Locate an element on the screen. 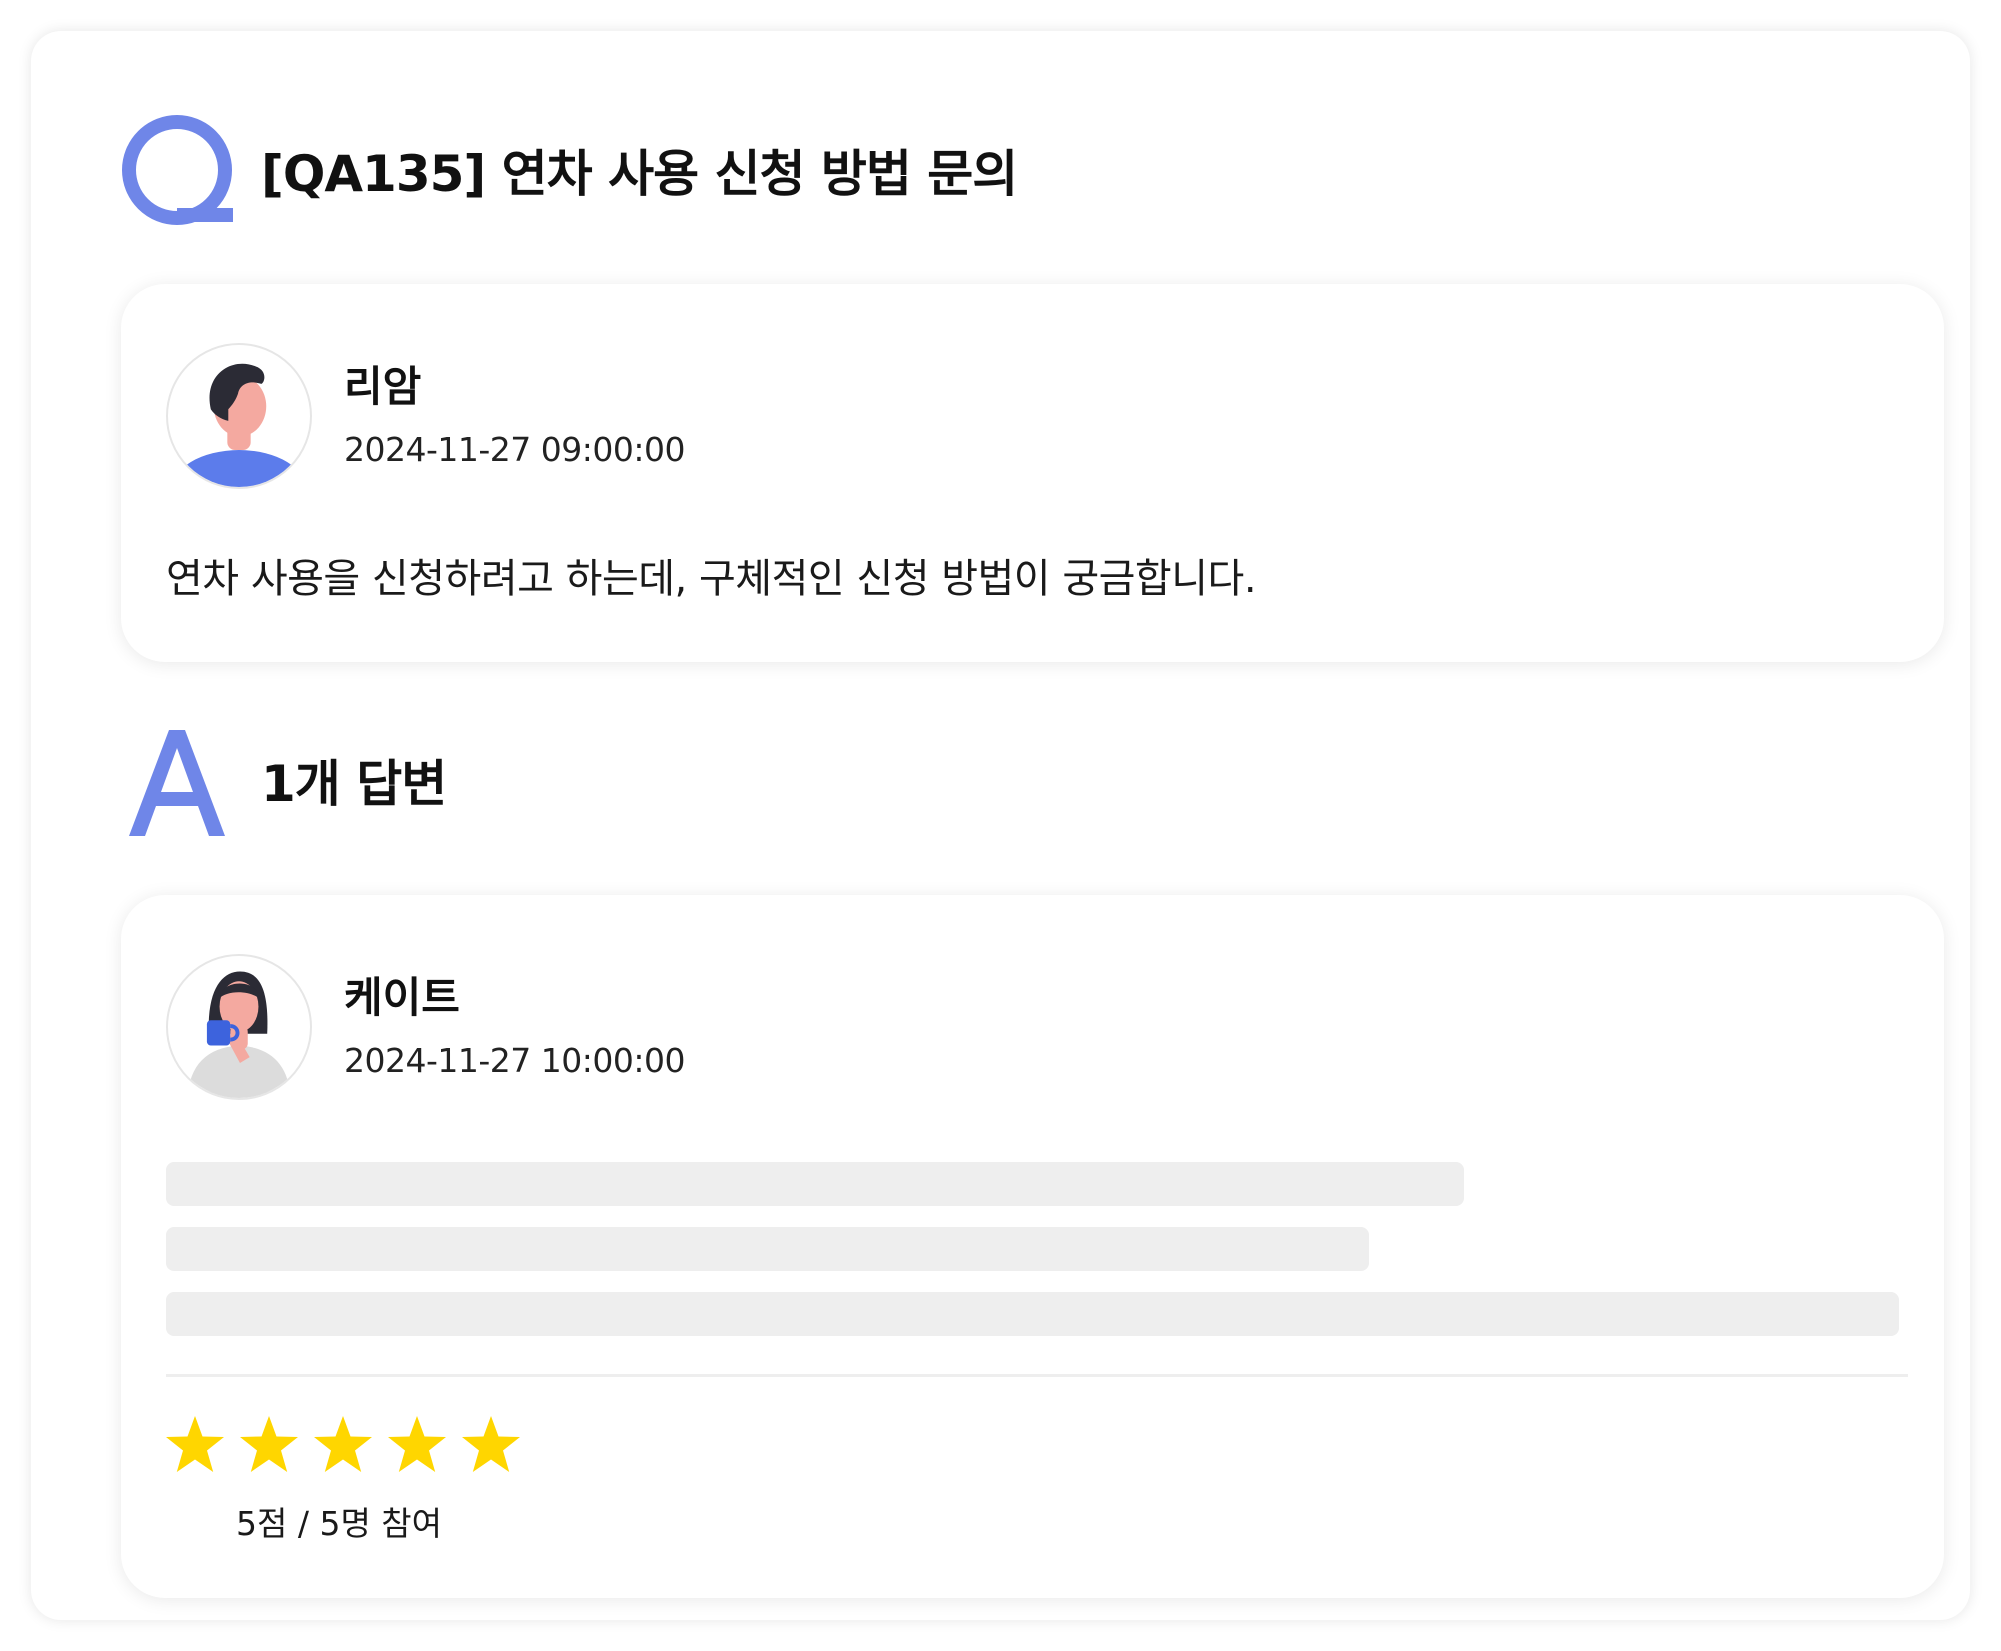  rating-stars is located at coordinates (348, 1446).